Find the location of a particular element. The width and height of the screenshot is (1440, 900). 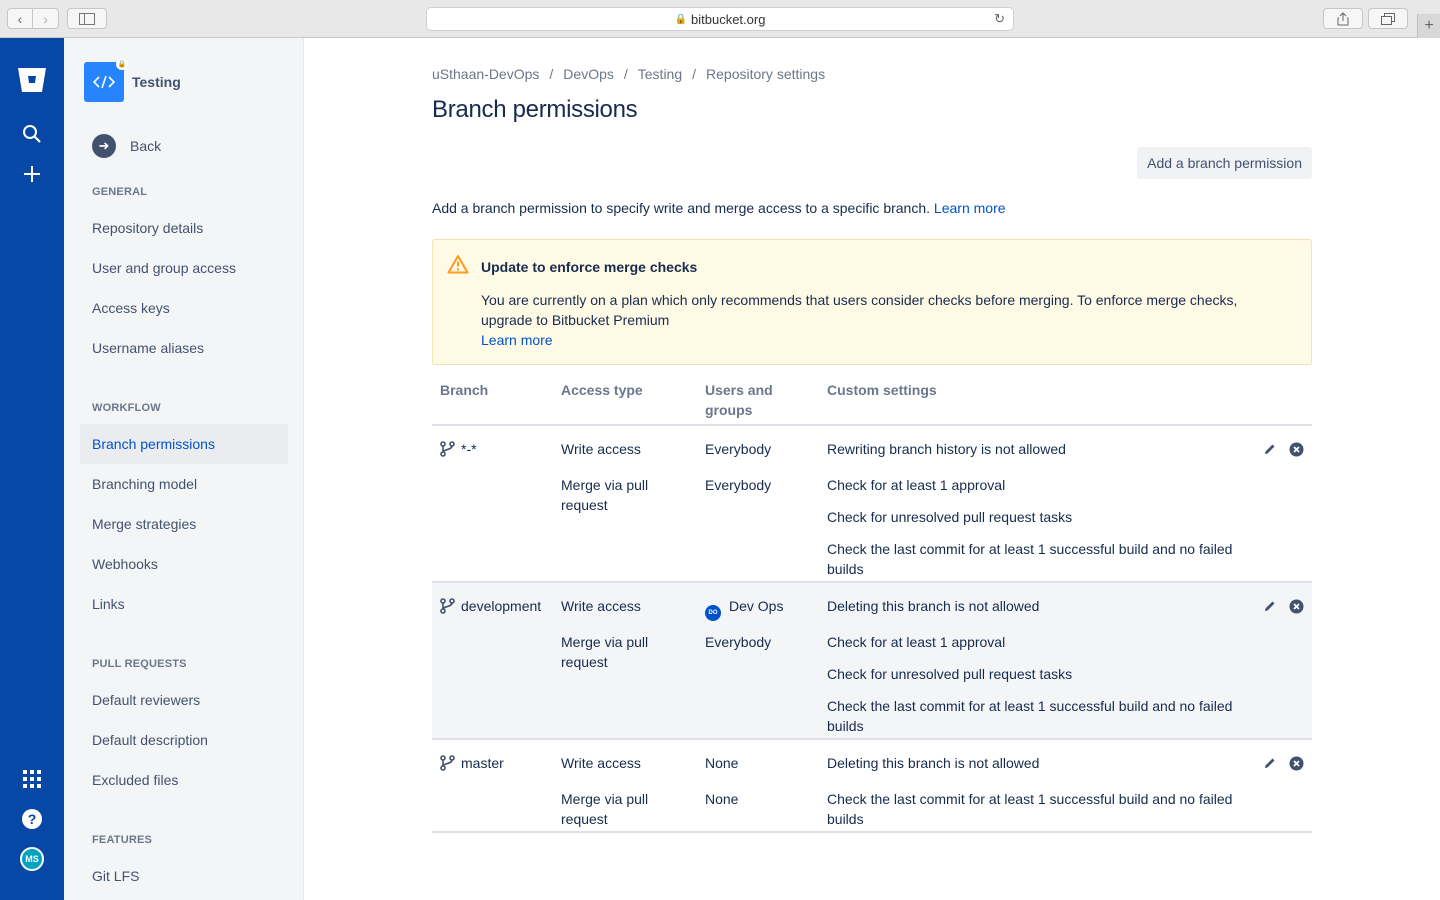

bitbucket-logo-icon is located at coordinates (32, 80).